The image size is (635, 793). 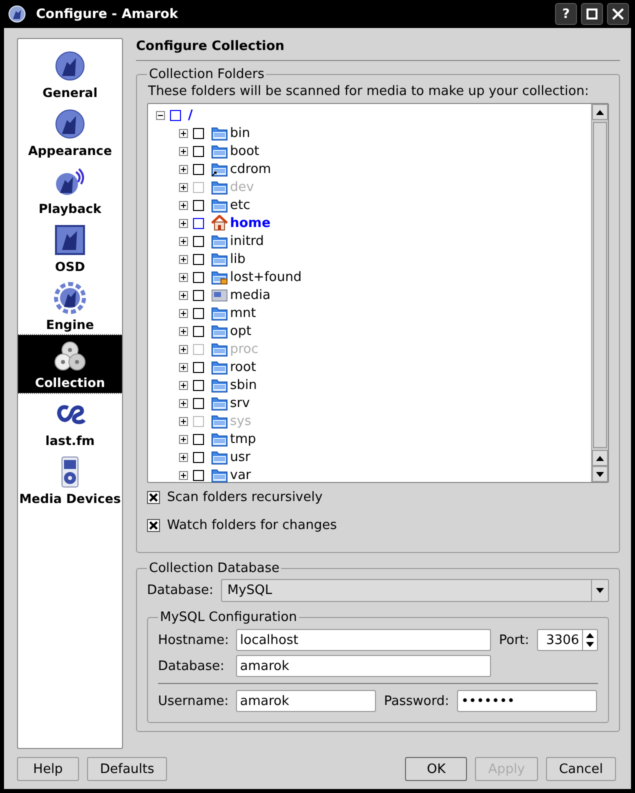 What do you see at coordinates (70, 422) in the screenshot?
I see `sidebar-item: last.fm` at bounding box center [70, 422].